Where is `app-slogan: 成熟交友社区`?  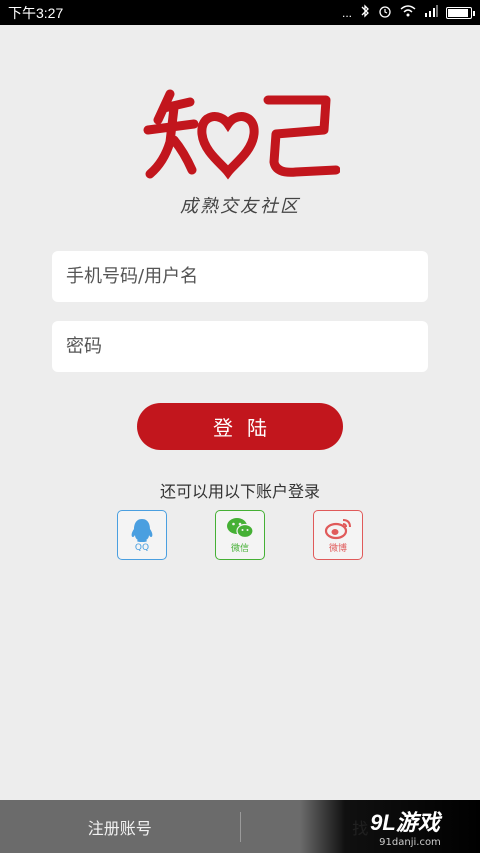
app-slogan: 成熟交友社区 is located at coordinates (240, 206).